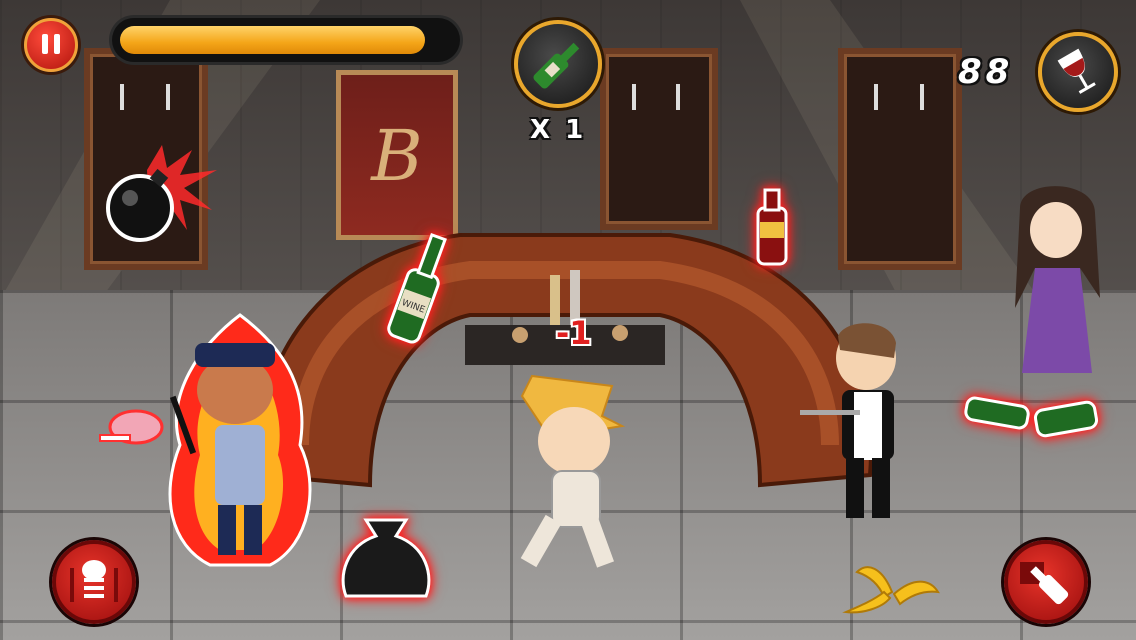  I want to click on cloche-food-icon, so click(94, 581).